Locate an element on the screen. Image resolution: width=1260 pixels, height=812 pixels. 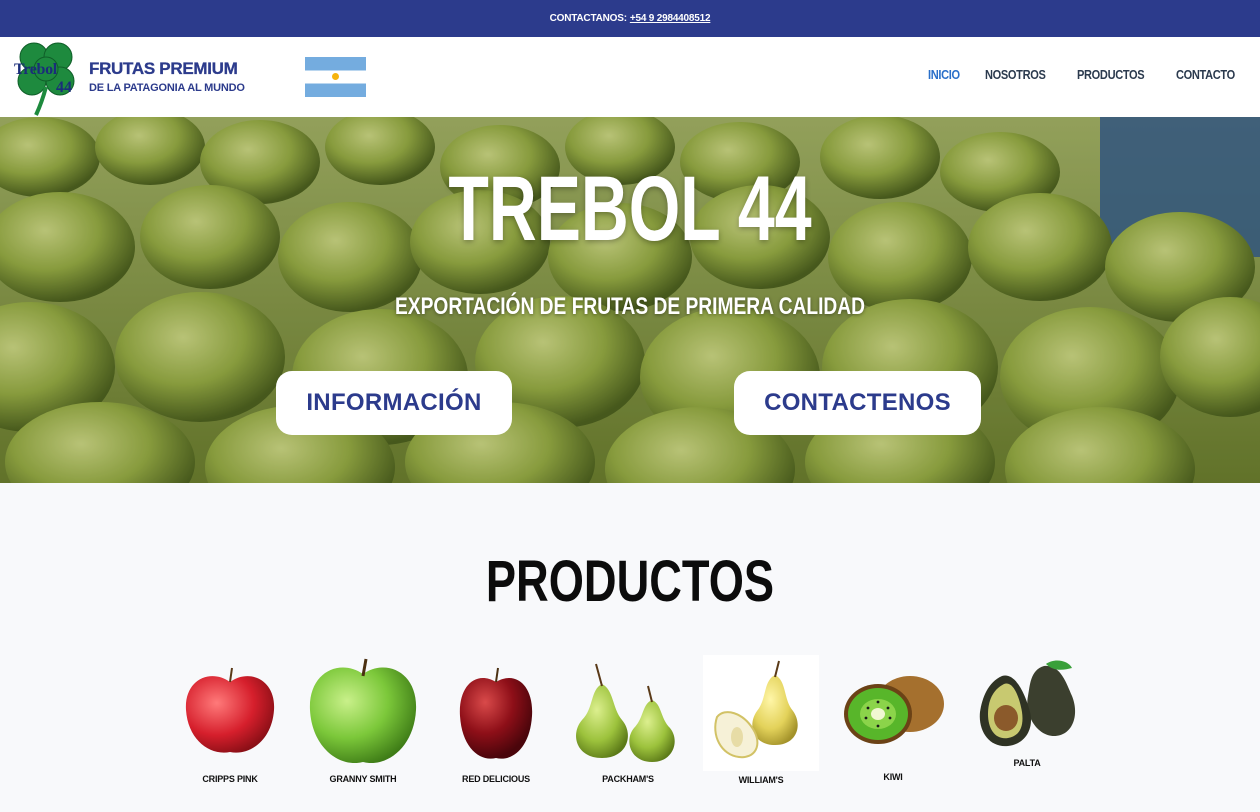
product-red-delicious: RED DELICIOUS is located at coordinates (496, 726).